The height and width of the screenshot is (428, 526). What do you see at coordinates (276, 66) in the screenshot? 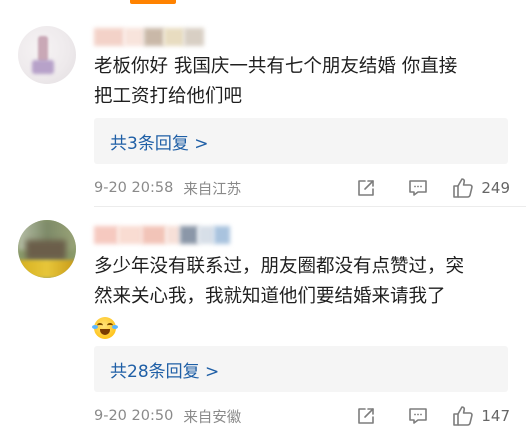
I see `comment-text-line: 老板你好 我国庆一共有七个朋友结婚 你直接` at bounding box center [276, 66].